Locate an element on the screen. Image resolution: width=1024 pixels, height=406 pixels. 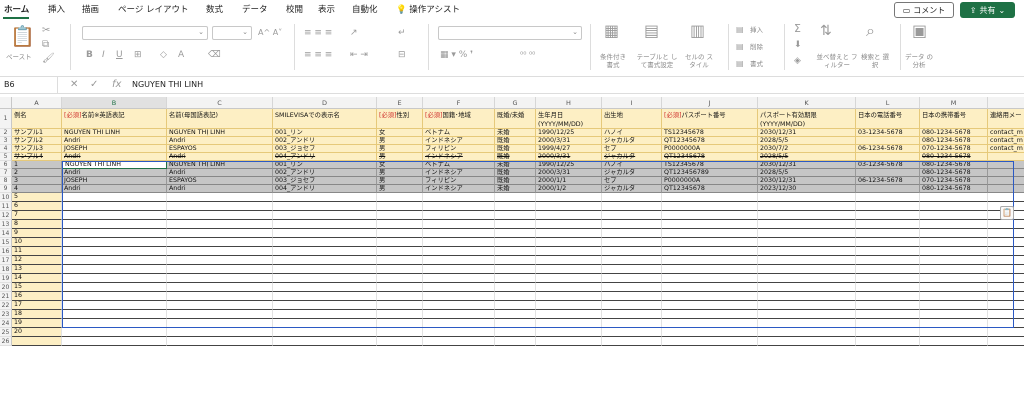
align-top-icon: ≡ ≡ ≡ is located at coordinates (318, 33).